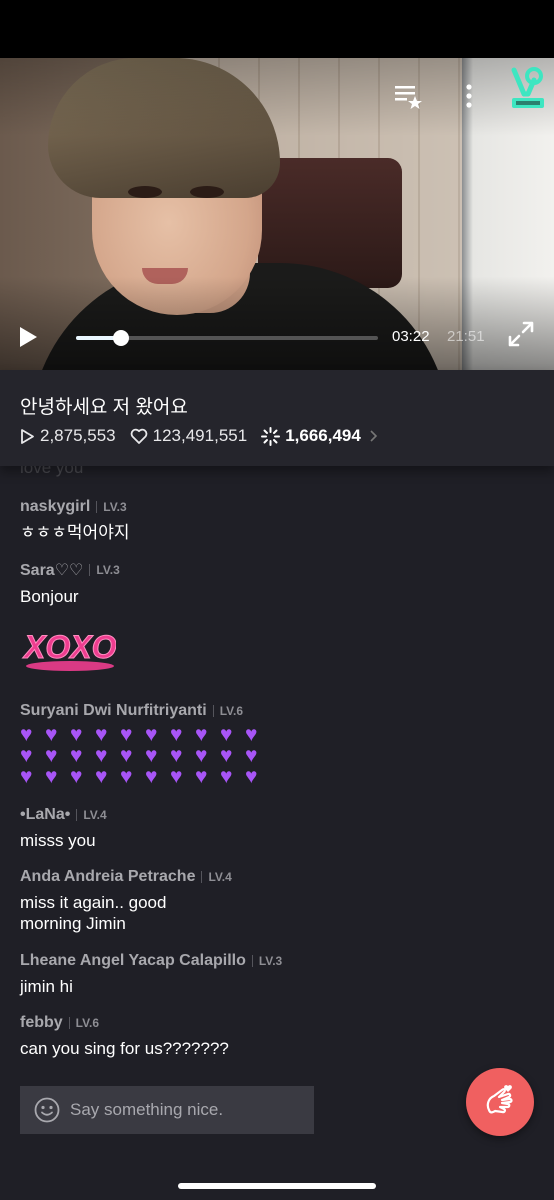 Image resolution: width=554 pixels, height=1200 pixels. Describe the element at coordinates (138, 436) in the screenshot. I see `like-icon` at that location.